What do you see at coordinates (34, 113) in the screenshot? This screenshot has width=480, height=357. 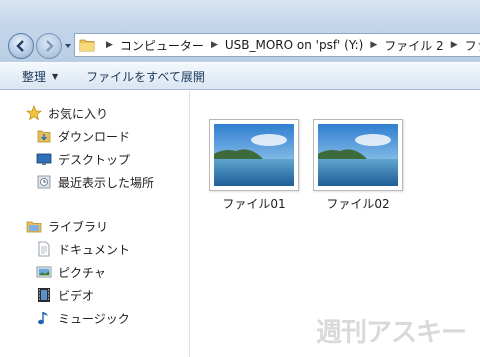 I see `star-icon` at bounding box center [34, 113].